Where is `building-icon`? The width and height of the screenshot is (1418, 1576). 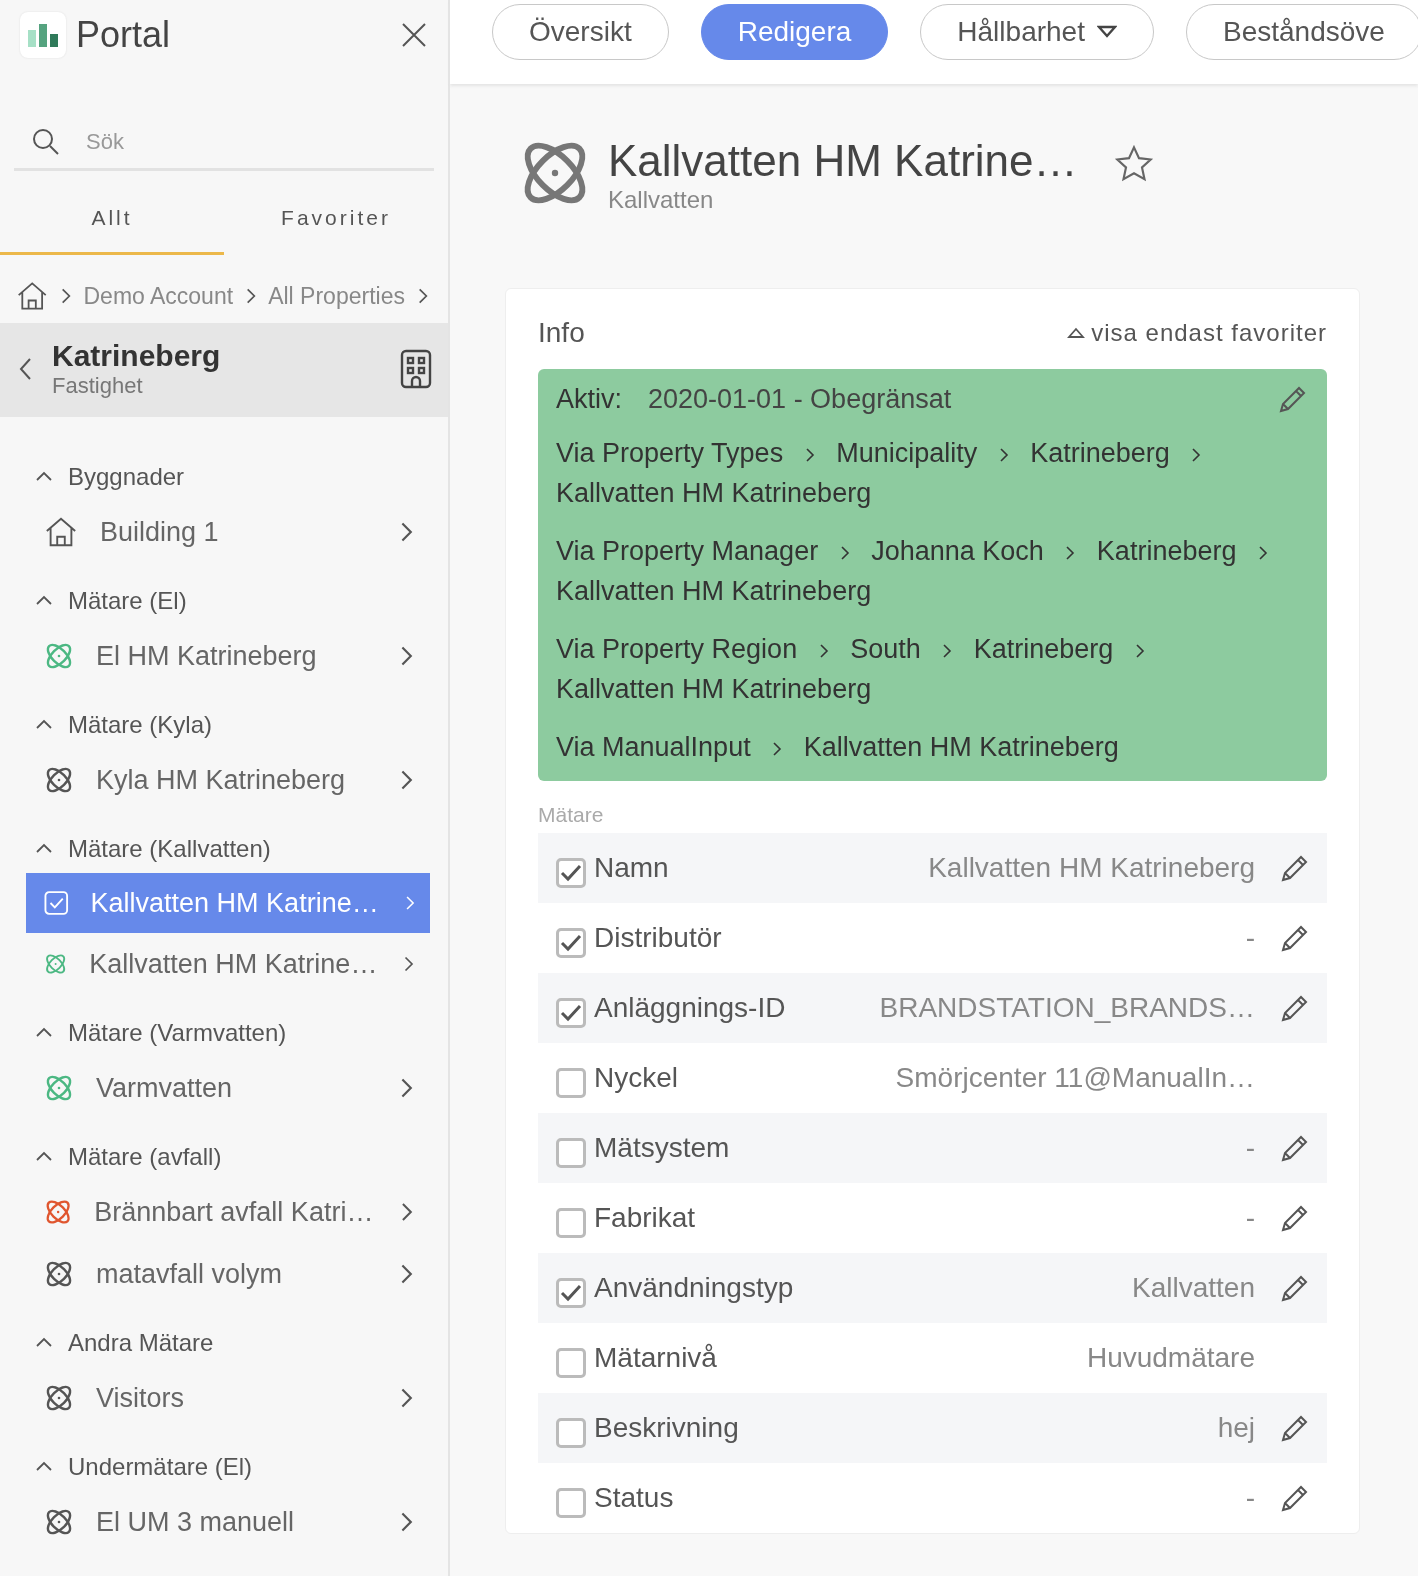 building-icon is located at coordinates (416, 369).